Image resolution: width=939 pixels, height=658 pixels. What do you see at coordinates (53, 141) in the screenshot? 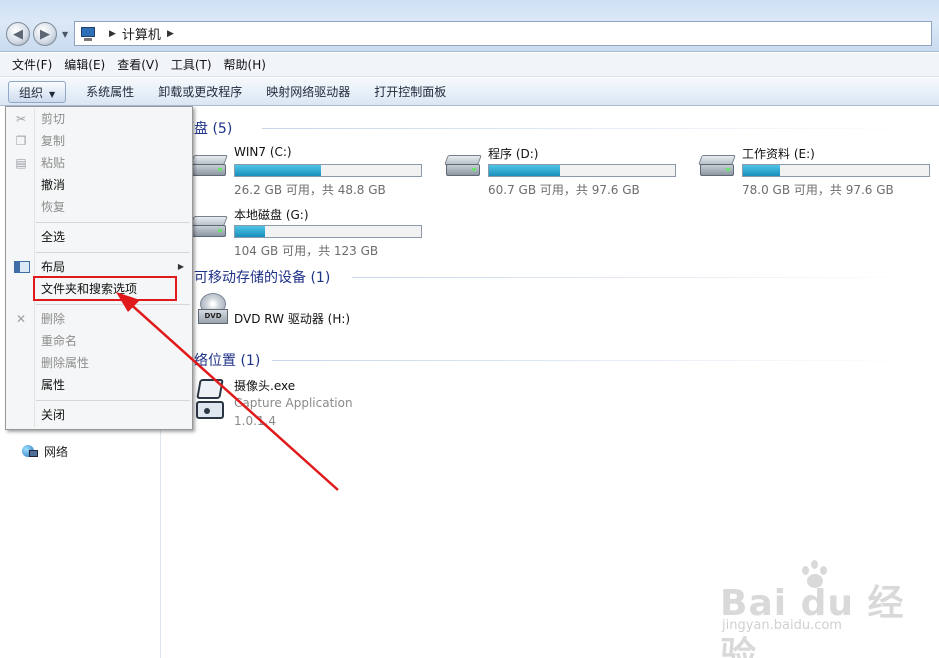
I see `menu-item-label: 复制` at bounding box center [53, 141].